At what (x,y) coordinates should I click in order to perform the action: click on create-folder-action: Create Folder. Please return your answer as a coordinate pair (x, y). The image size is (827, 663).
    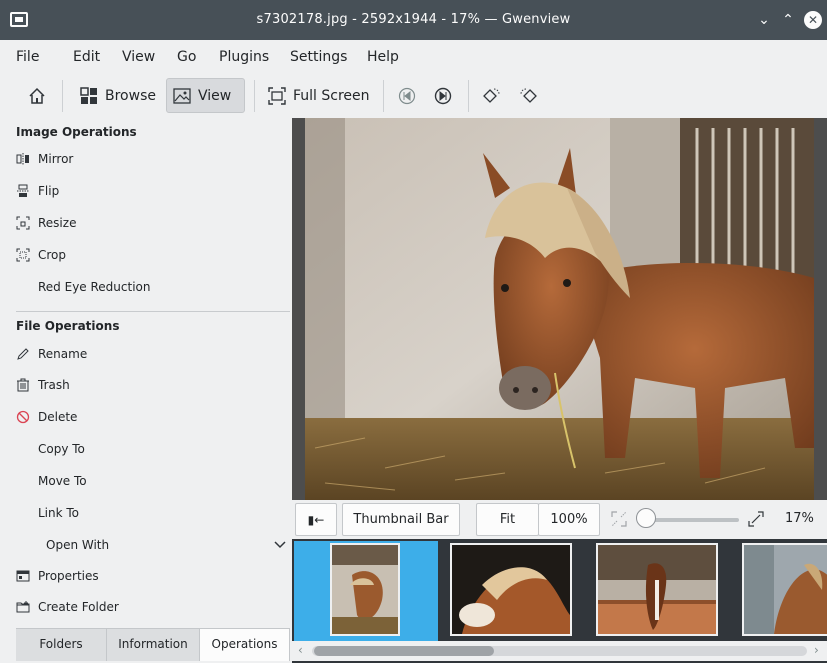
    Looking at the image, I should click on (67, 607).